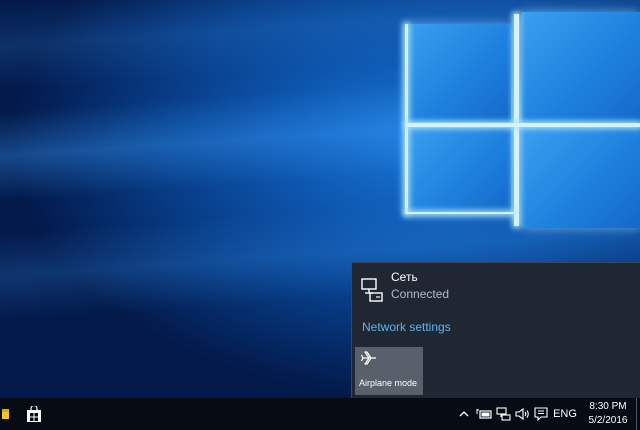  I want to click on airplane-icon, so click(368, 358).